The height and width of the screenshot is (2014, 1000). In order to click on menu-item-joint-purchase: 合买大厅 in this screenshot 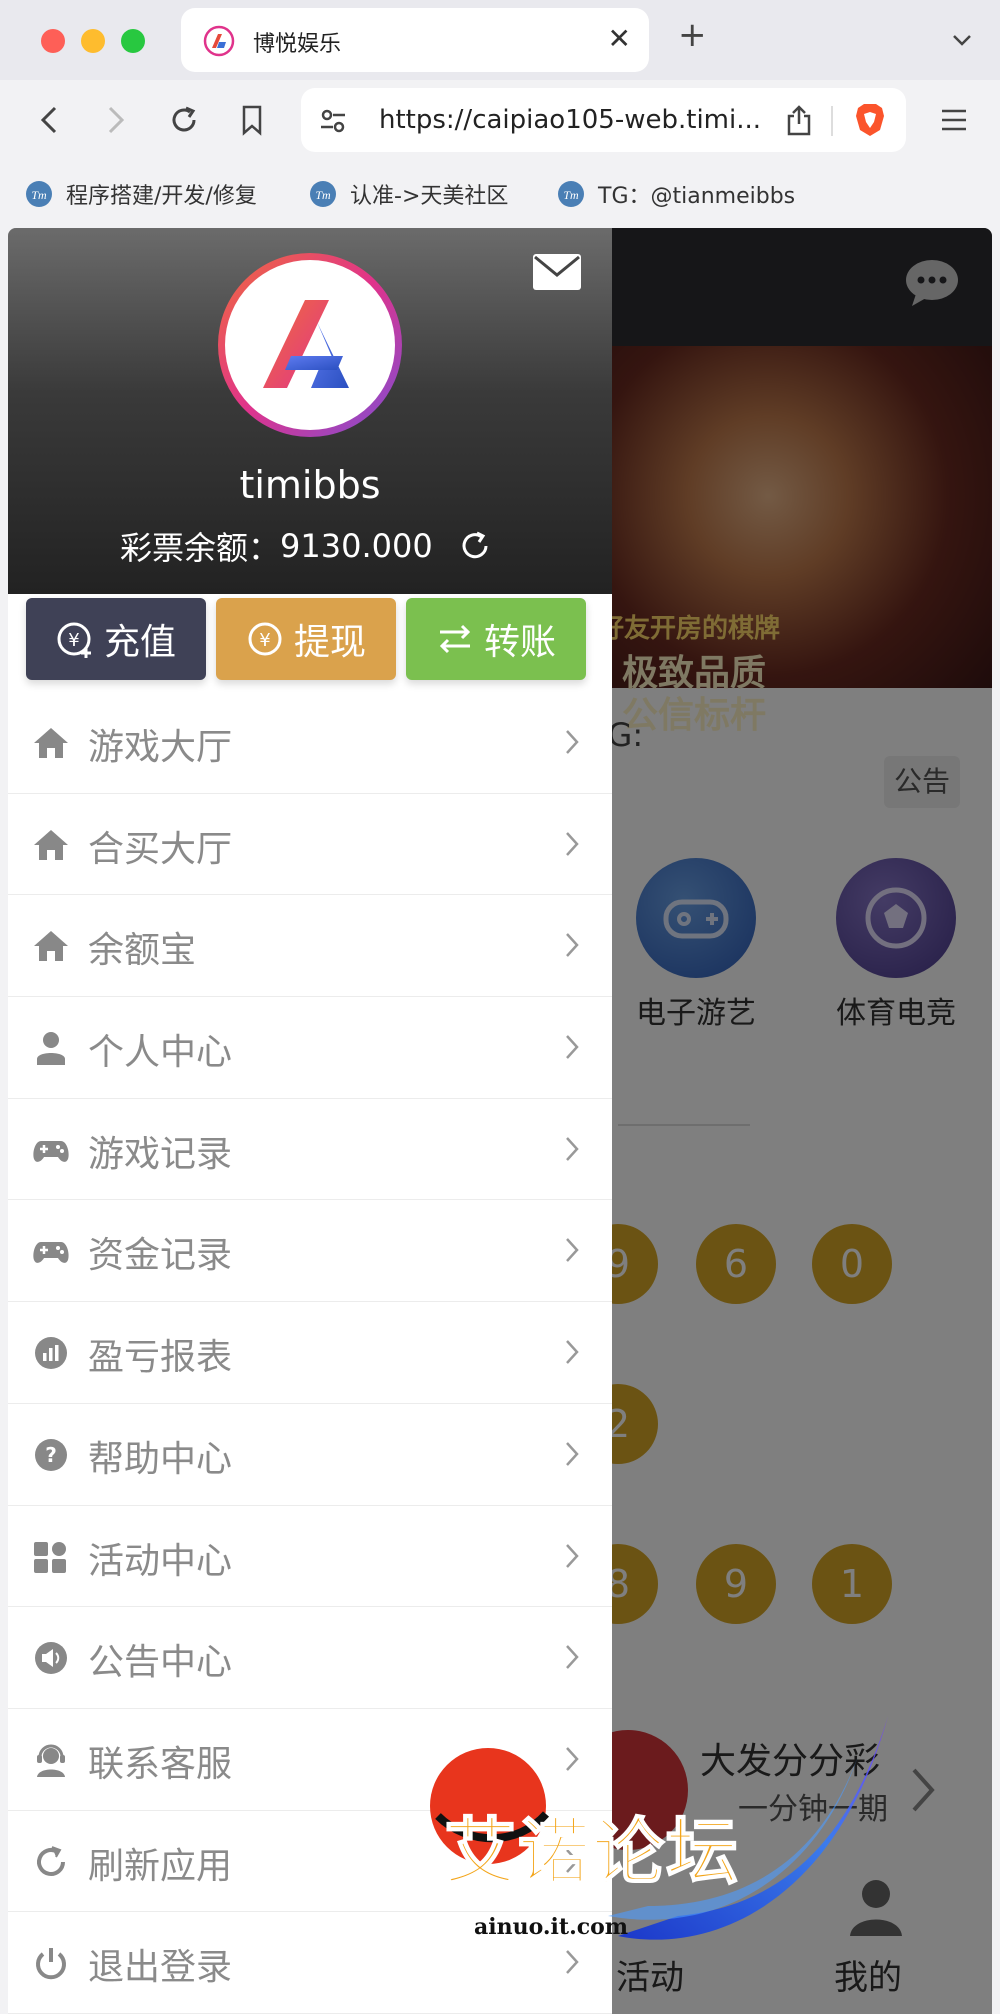, I will do `click(310, 845)`.